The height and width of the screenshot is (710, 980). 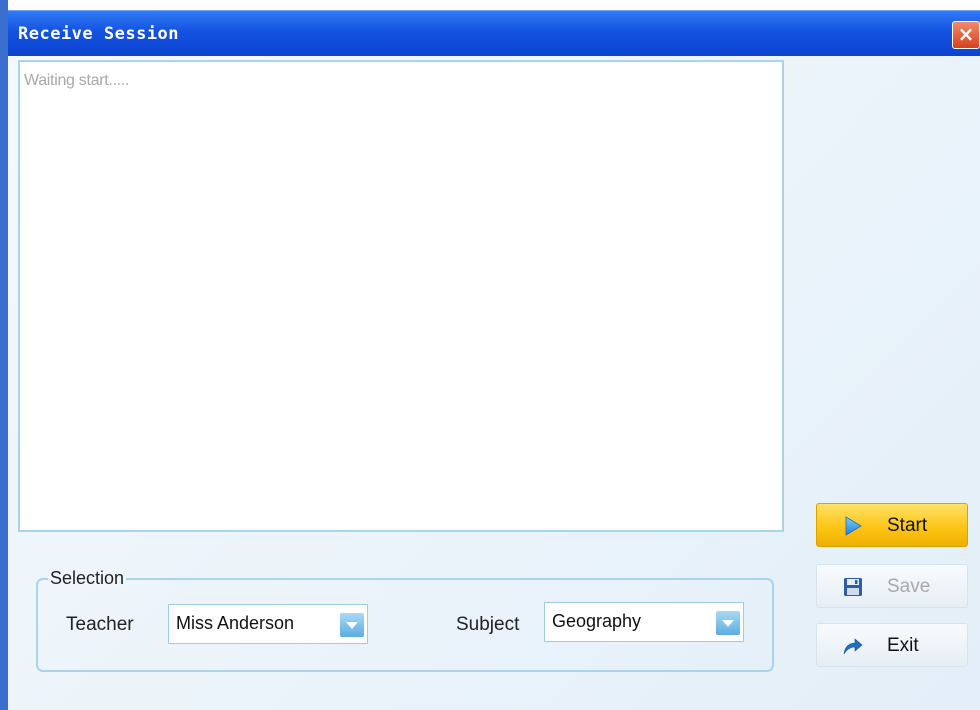 I want to click on selection-legend: Selection, so click(x=87, y=578).